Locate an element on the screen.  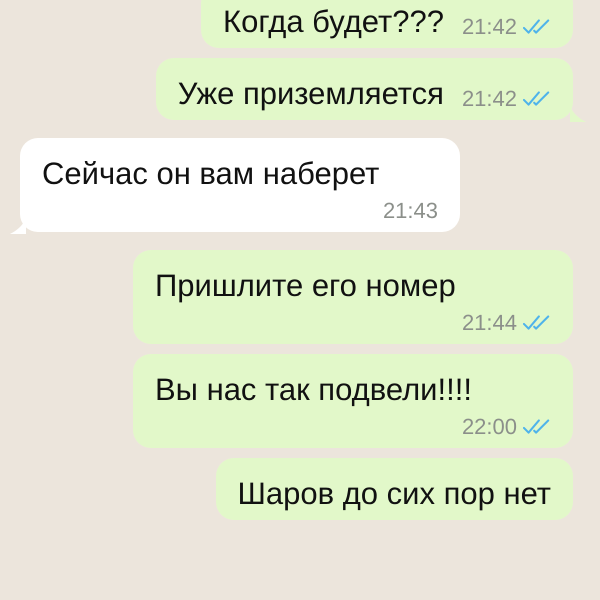
message-text: Шаров до сих пор нет is located at coordinates (394, 494).